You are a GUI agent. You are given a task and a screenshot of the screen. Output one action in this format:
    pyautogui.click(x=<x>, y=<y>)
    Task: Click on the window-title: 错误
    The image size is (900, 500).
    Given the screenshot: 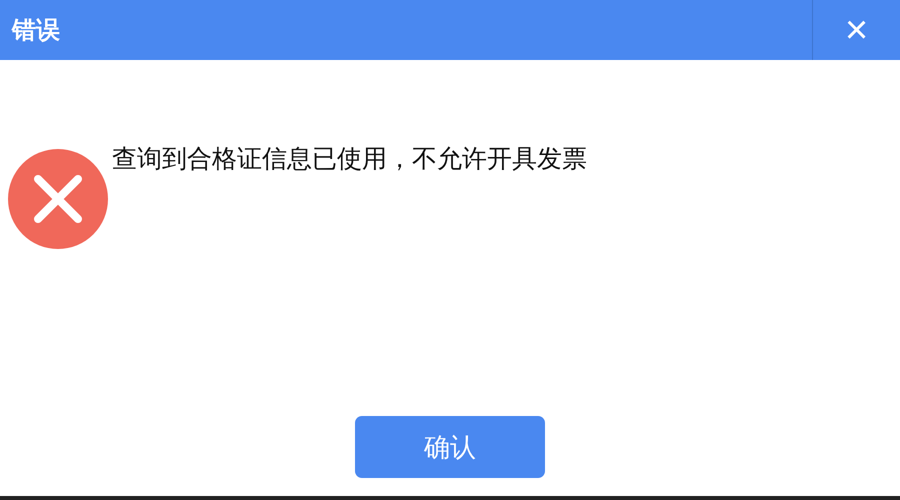 What is the action you would take?
    pyautogui.click(x=36, y=30)
    